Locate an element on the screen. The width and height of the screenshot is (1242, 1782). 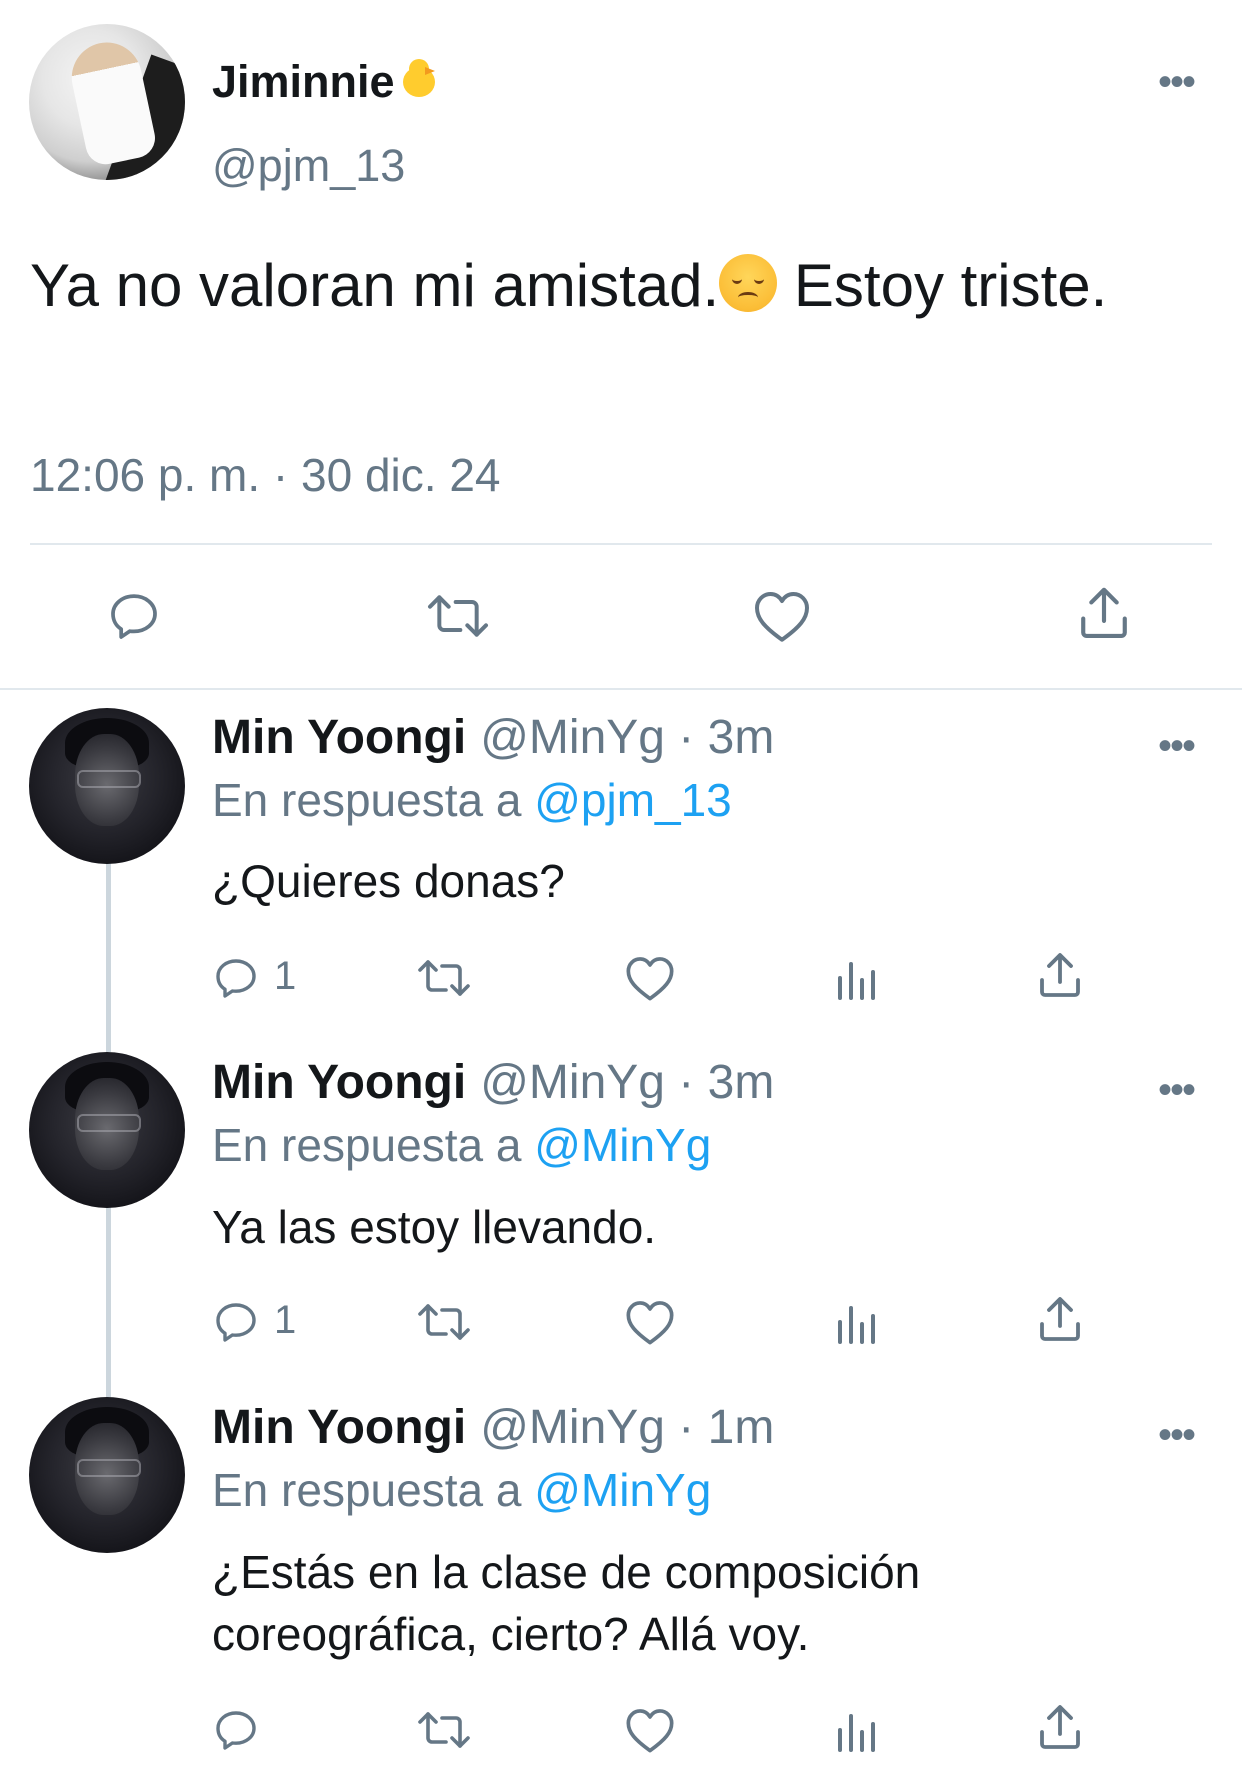
main-tweet-divider is located at coordinates (621, 689).